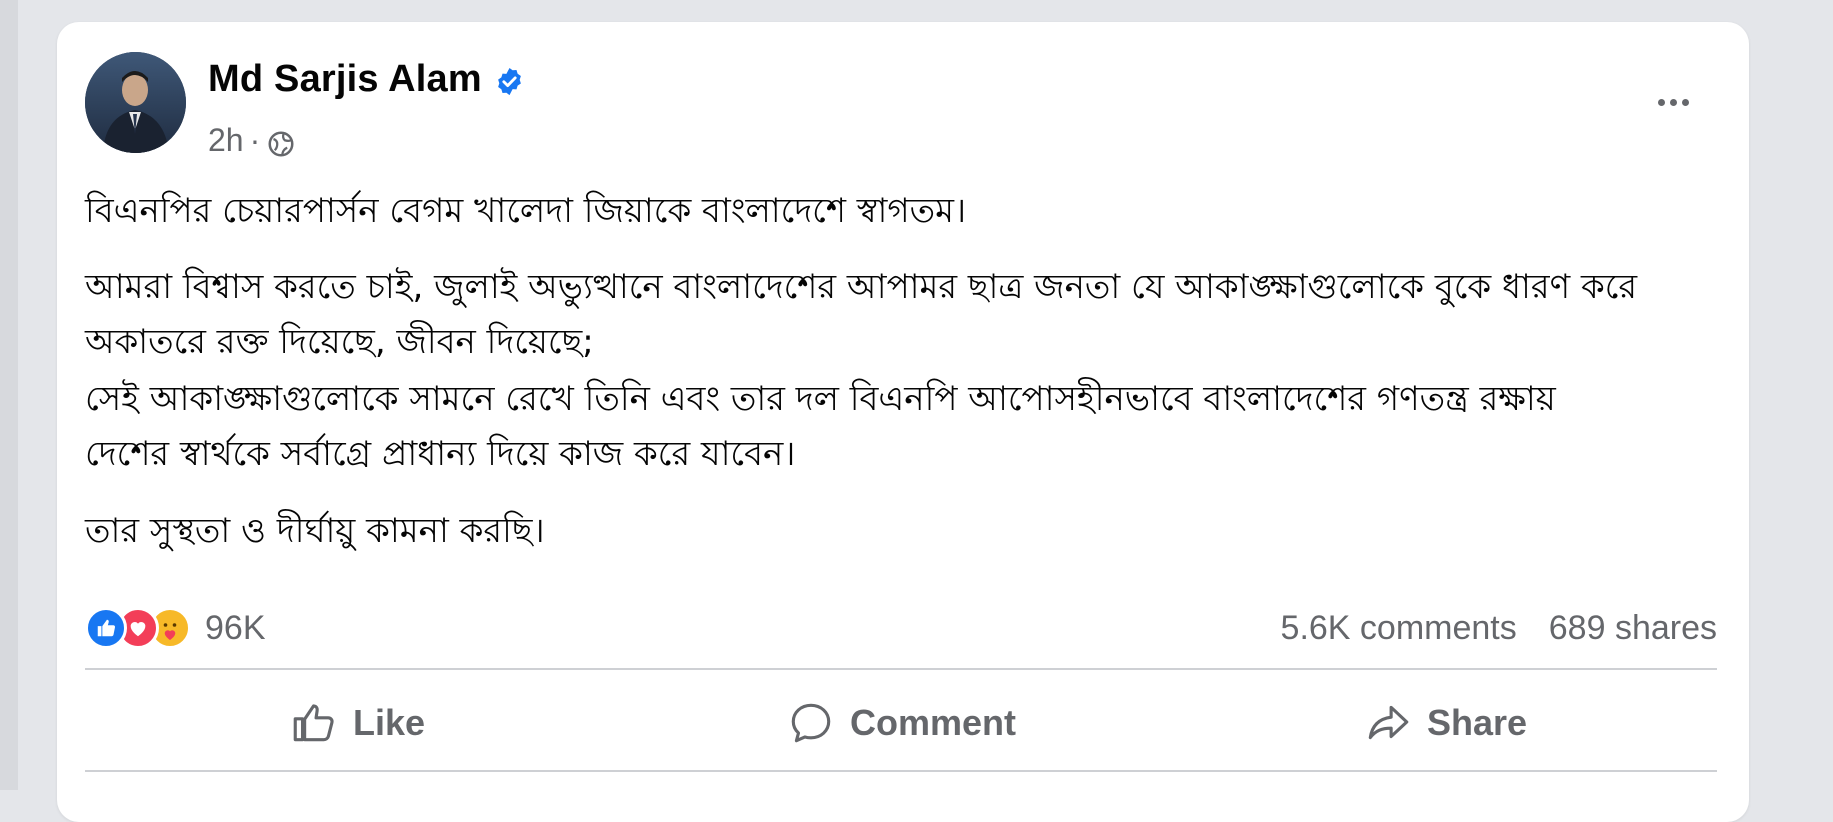 The height and width of the screenshot is (822, 1833). Describe the element at coordinates (345, 79) in the screenshot. I see `author-name: Md Sarjis Alam` at that location.